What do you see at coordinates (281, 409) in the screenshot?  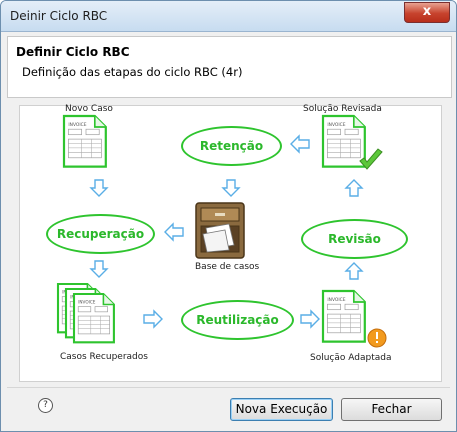 I see `nova-execucao-button: Nova Execução` at bounding box center [281, 409].